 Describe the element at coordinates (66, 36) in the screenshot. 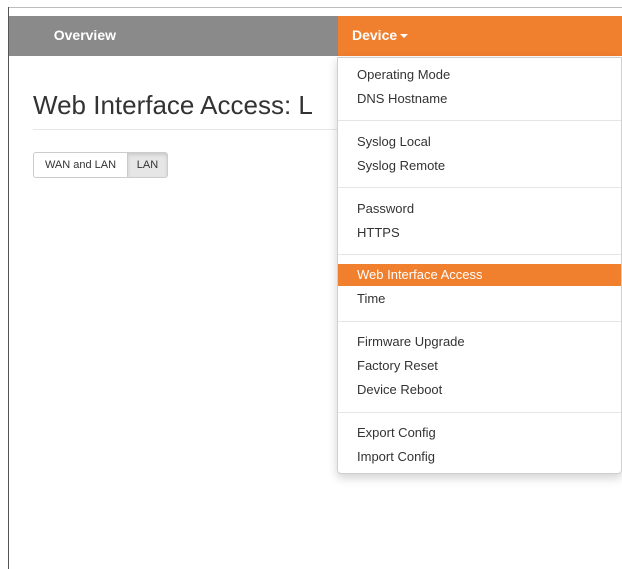

I see `nav-overview-link: Overview` at that location.